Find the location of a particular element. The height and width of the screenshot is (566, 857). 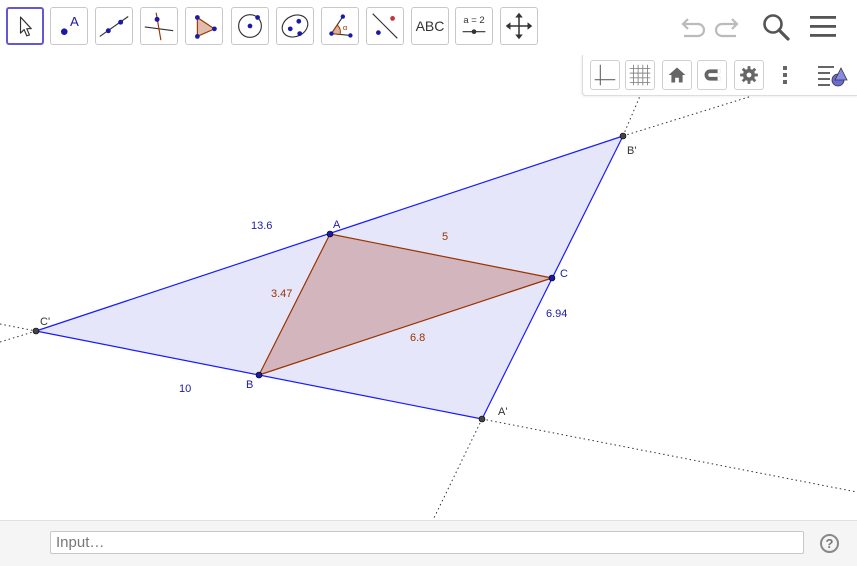

point-c is located at coordinates (552, 278).